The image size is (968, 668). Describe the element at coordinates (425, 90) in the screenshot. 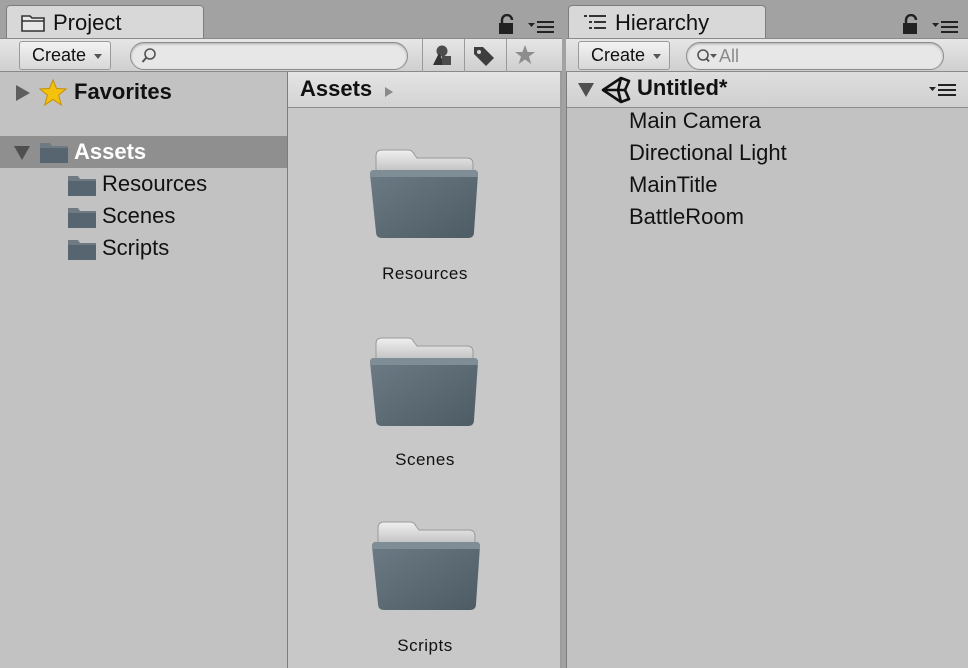

I see `breadcrumb: Assets` at that location.